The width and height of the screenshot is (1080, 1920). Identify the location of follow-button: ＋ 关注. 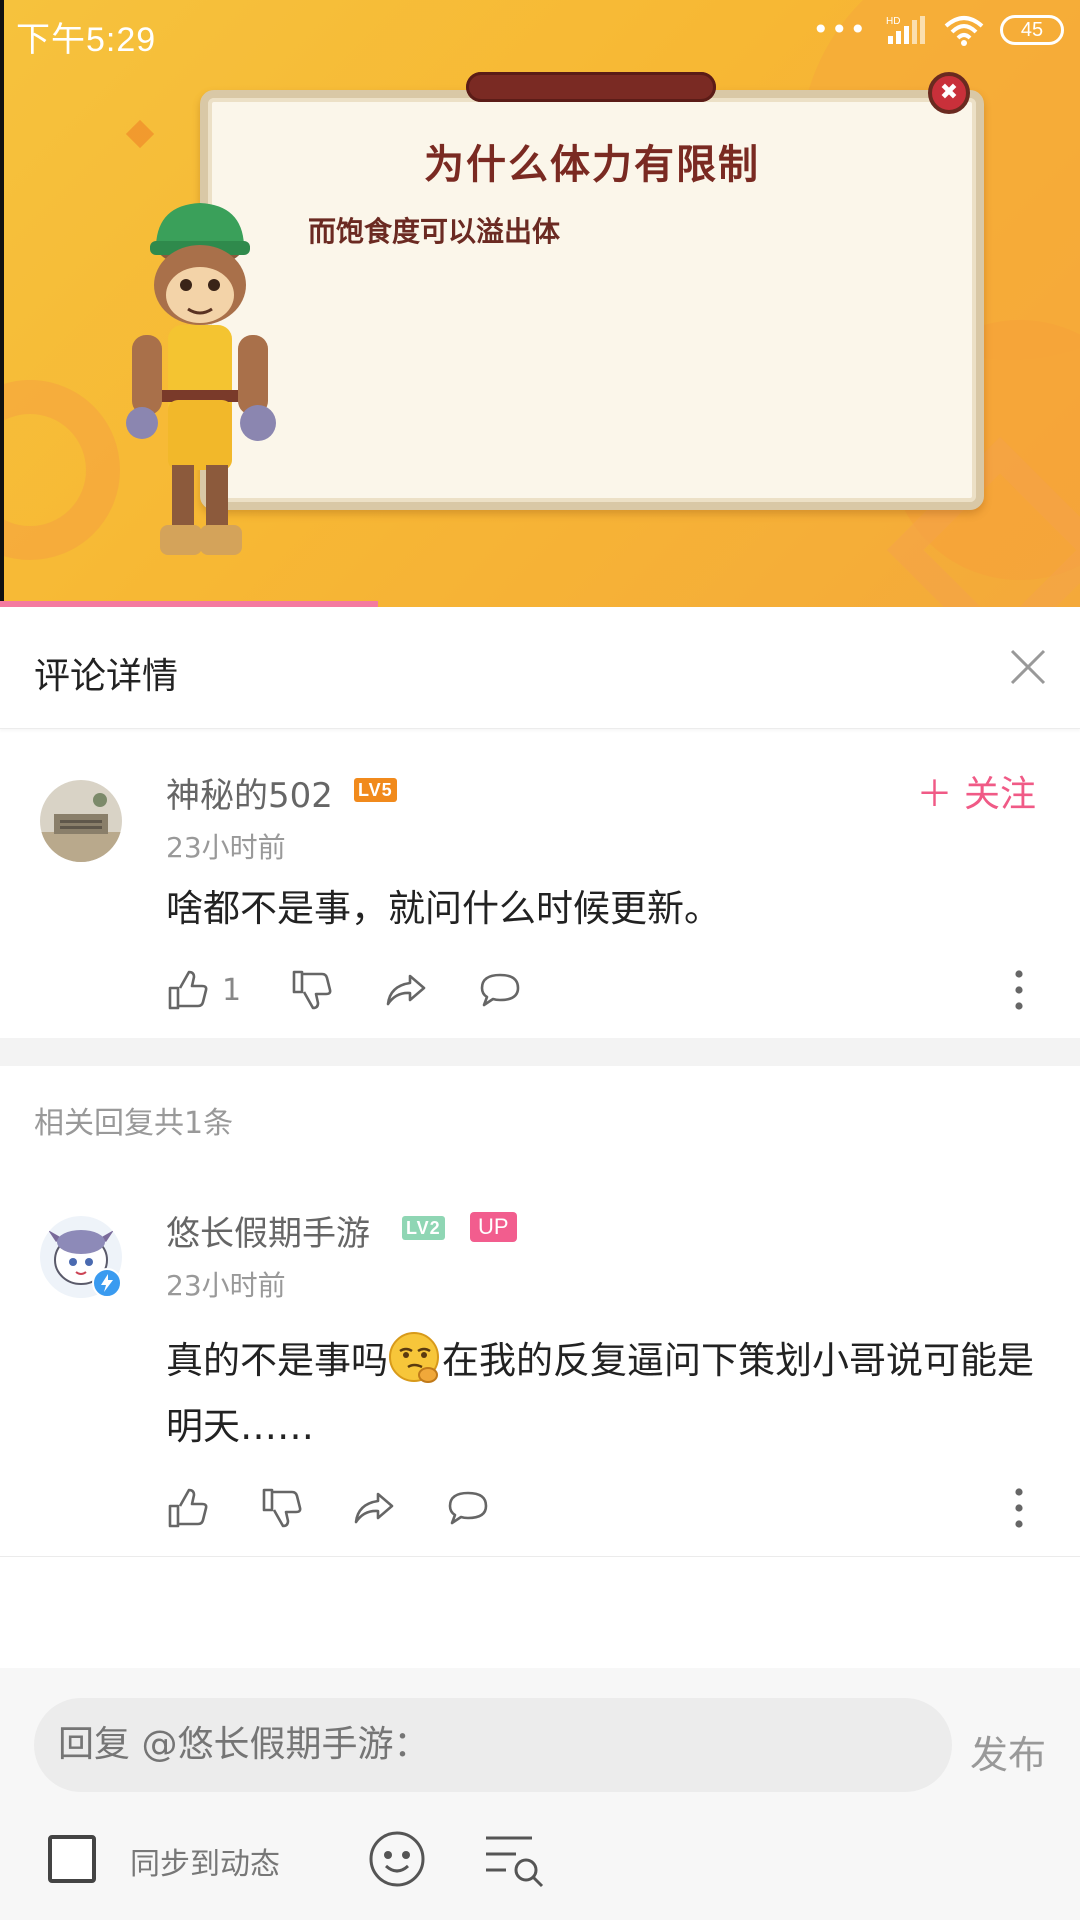
(976, 791).